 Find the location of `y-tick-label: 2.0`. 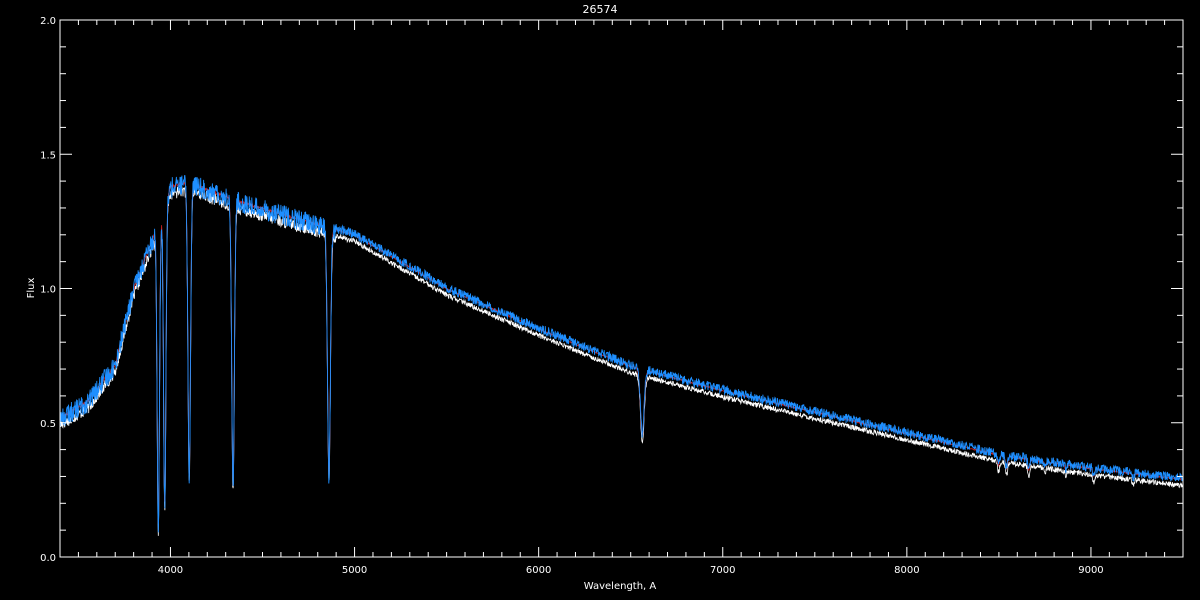

y-tick-label: 2.0 is located at coordinates (48, 21).